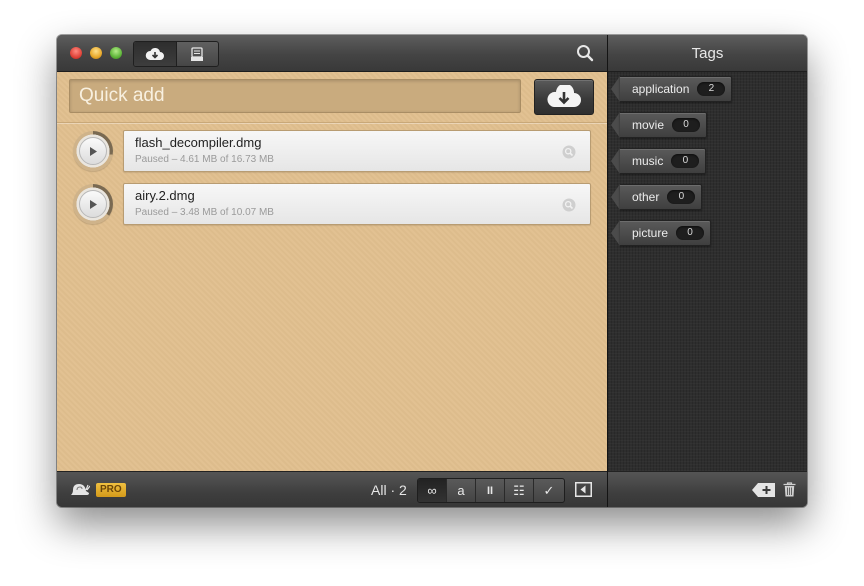  What do you see at coordinates (332, 53) in the screenshot?
I see `titlebar` at bounding box center [332, 53].